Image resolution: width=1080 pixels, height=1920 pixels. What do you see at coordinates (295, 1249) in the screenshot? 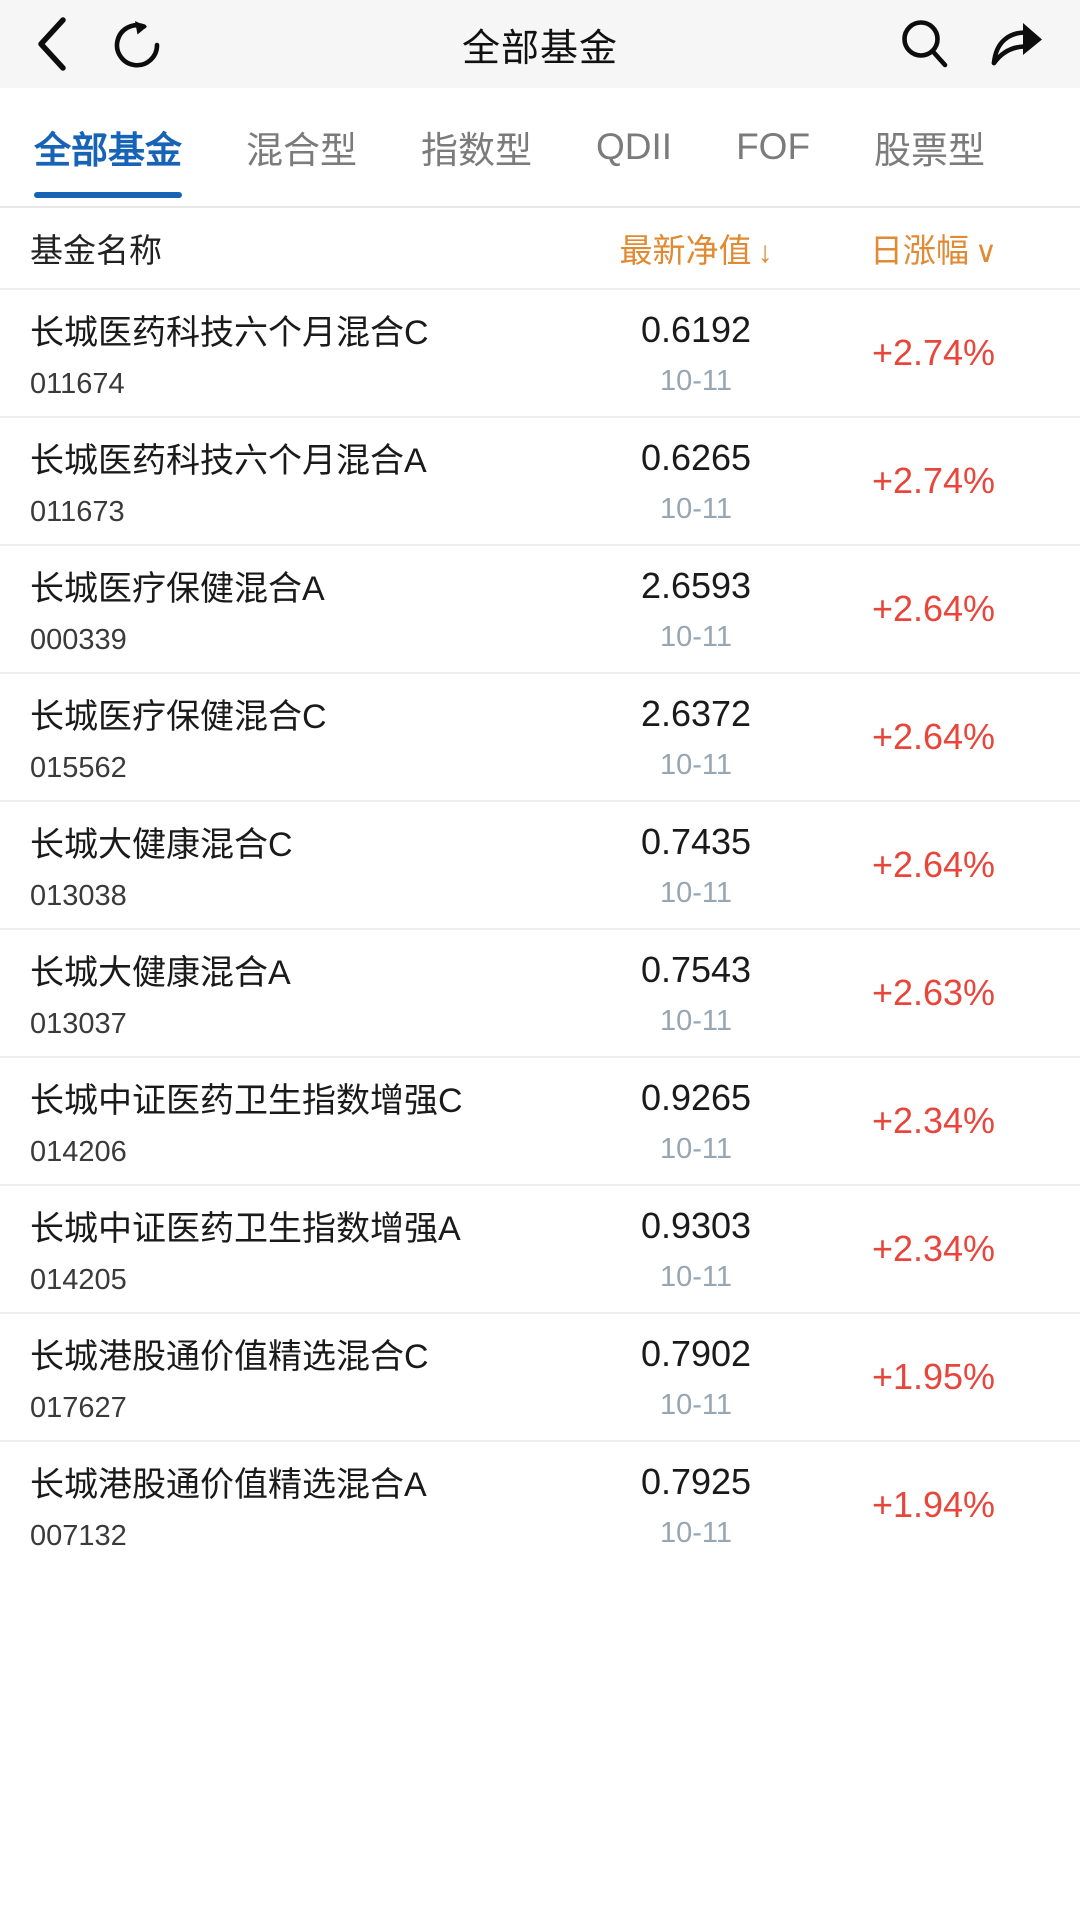
I see `fund-name-cell: 长城中证医药卫生指数增强A 014205` at bounding box center [295, 1249].